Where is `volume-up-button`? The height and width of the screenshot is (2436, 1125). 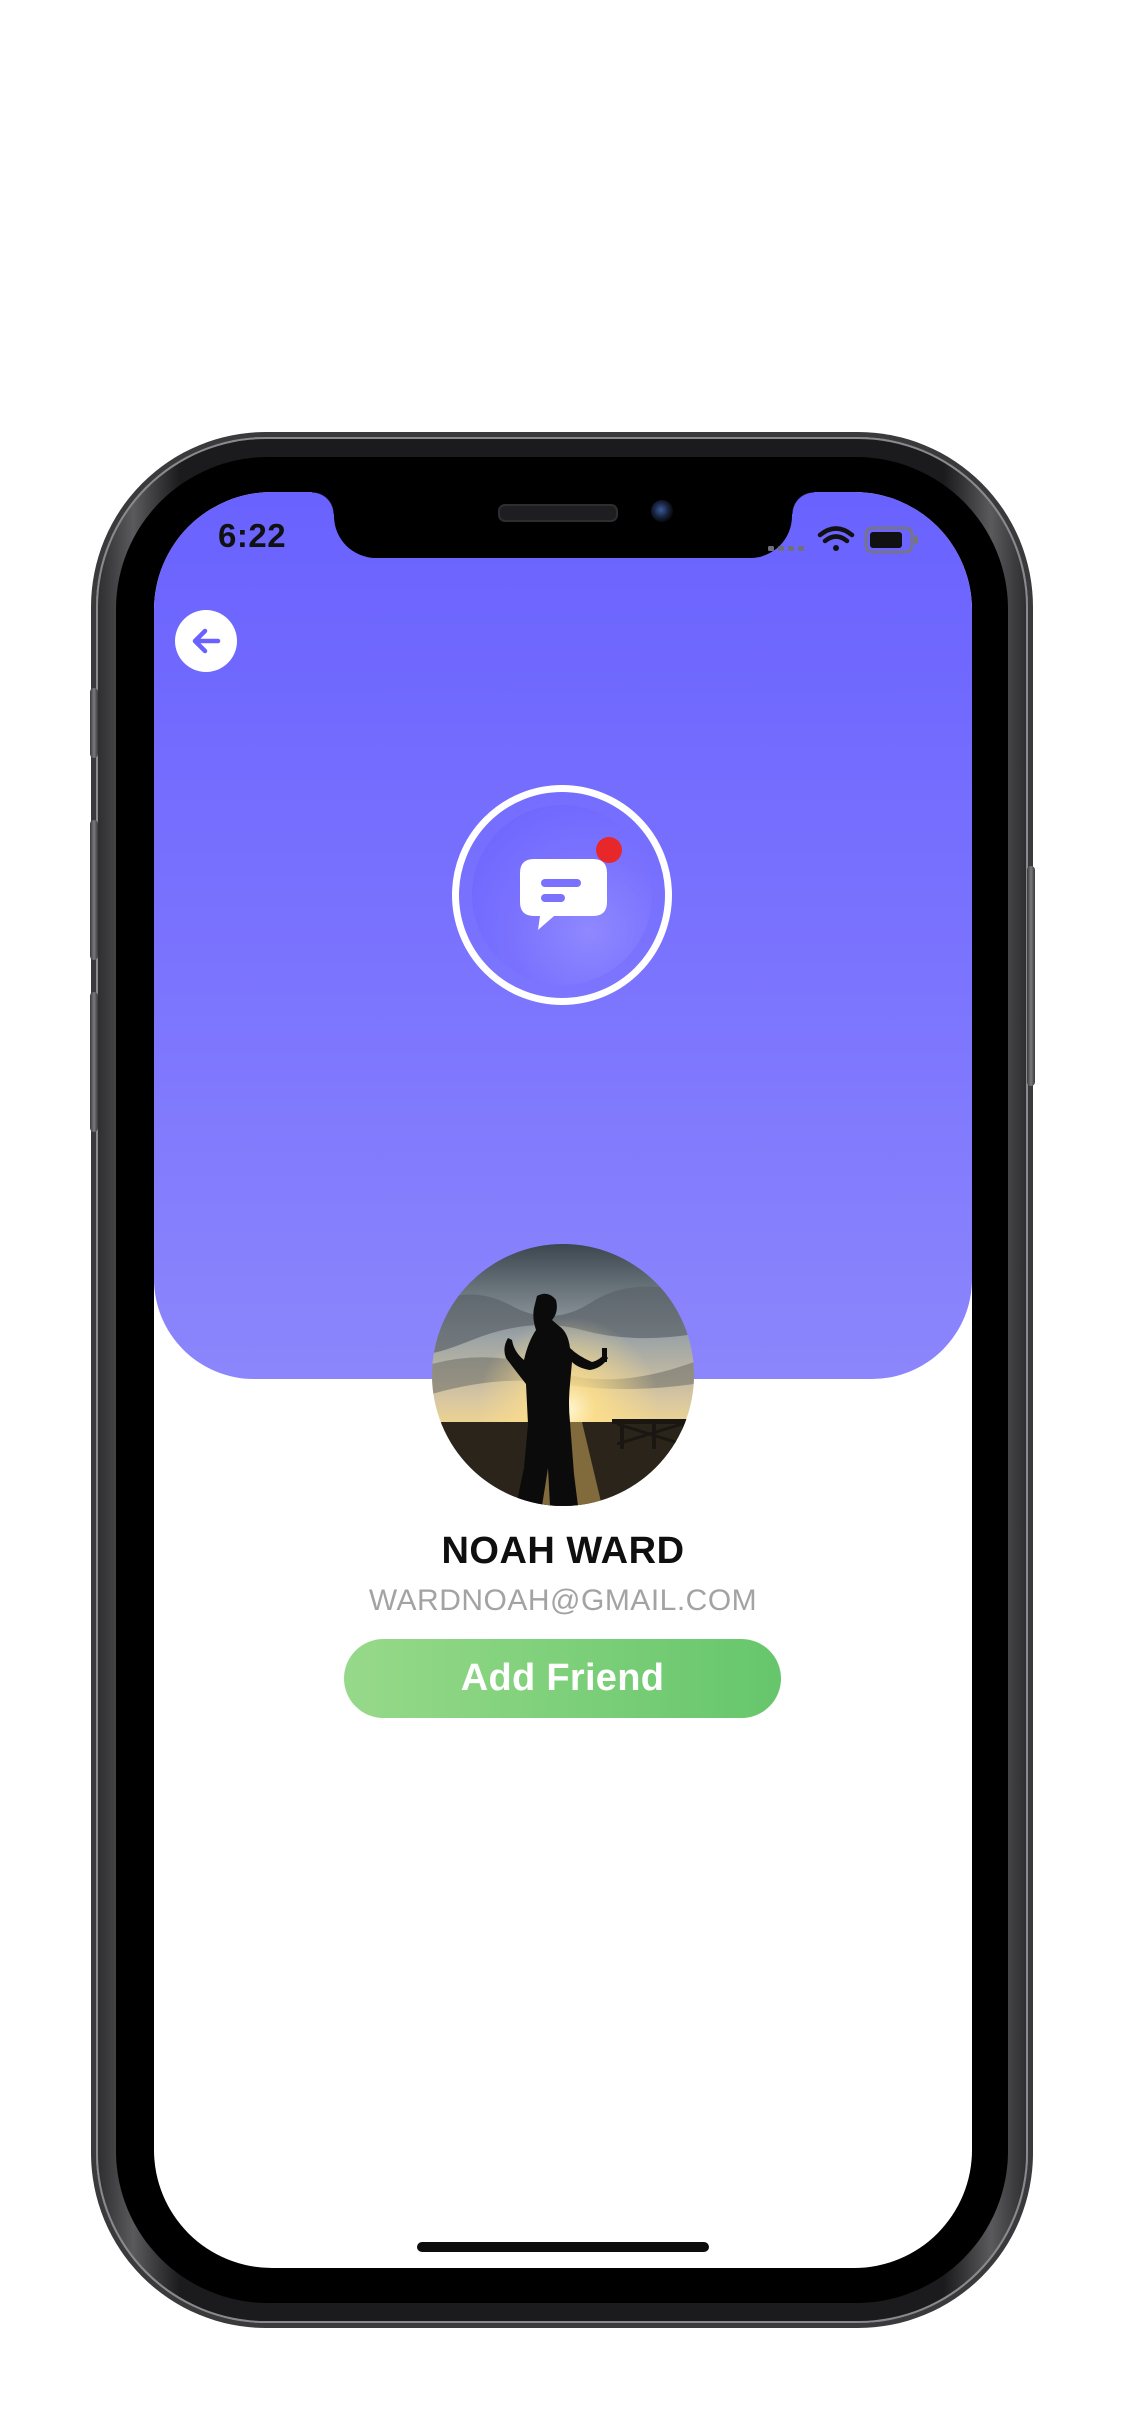 volume-up-button is located at coordinates (94, 890).